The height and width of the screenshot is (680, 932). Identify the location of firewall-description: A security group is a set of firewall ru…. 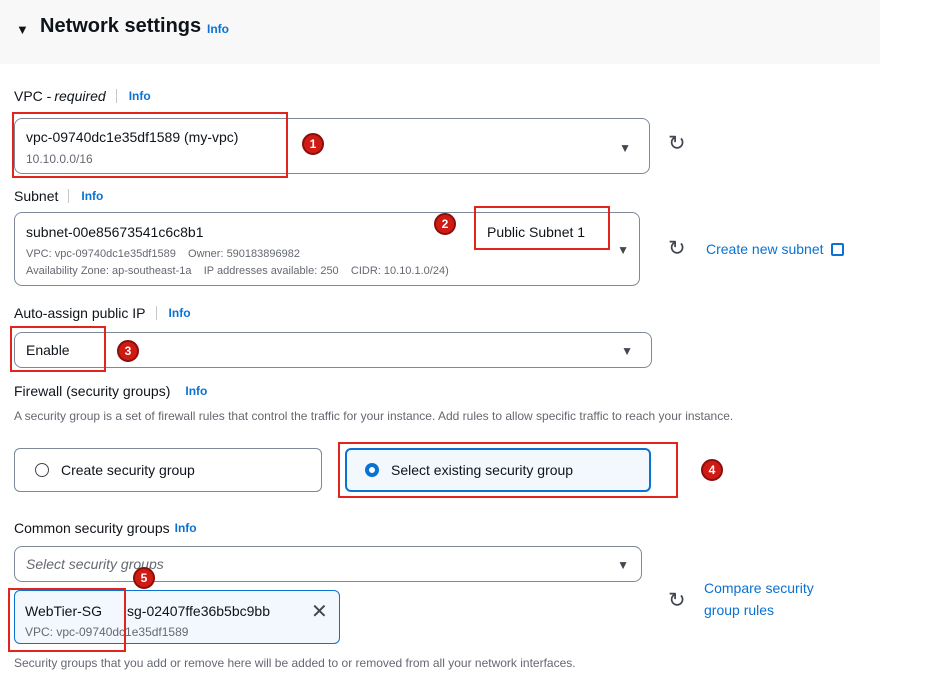
(374, 416).